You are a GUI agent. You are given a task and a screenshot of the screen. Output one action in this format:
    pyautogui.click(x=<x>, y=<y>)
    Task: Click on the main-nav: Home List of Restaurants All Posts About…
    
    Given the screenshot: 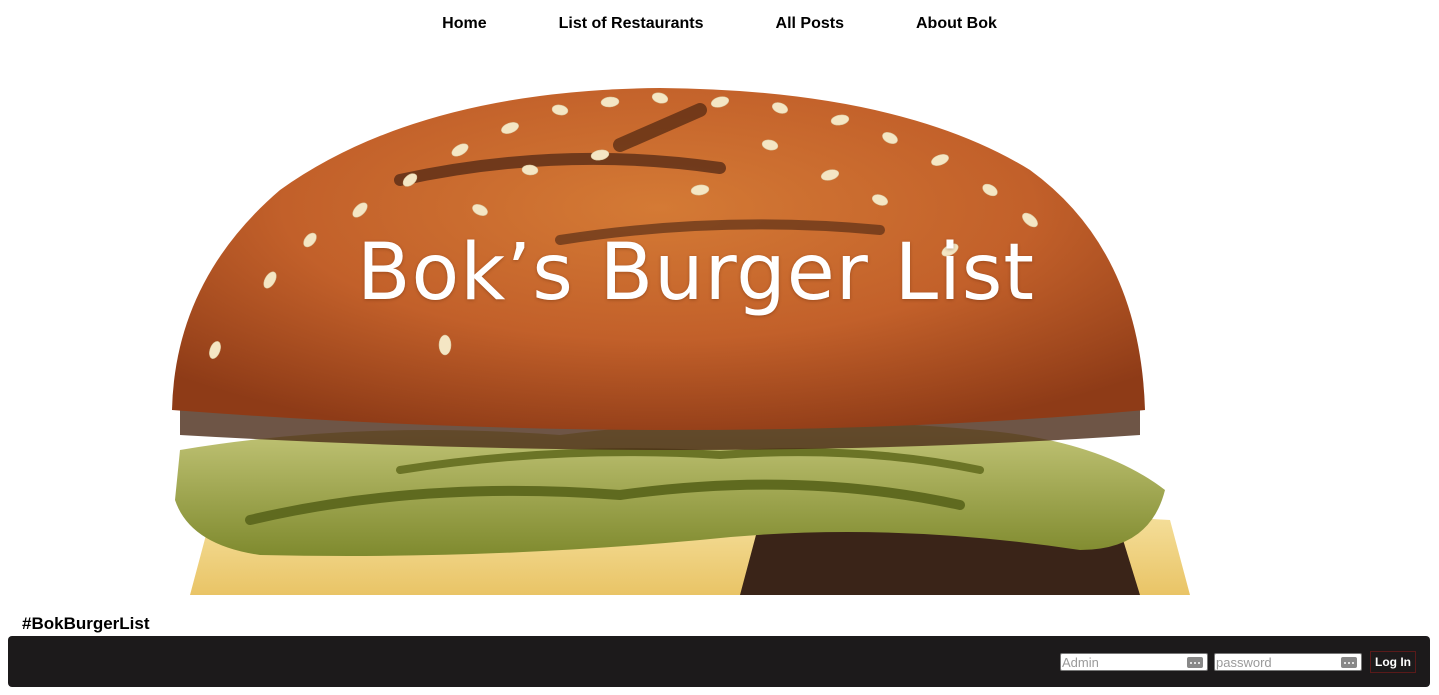 What is the action you would take?
    pyautogui.click(x=719, y=25)
    